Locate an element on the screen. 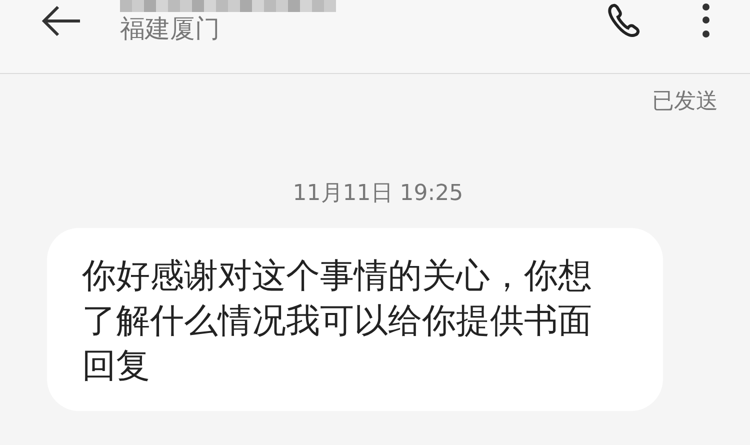 This screenshot has height=445, width=750. back-button is located at coordinates (61, 21).